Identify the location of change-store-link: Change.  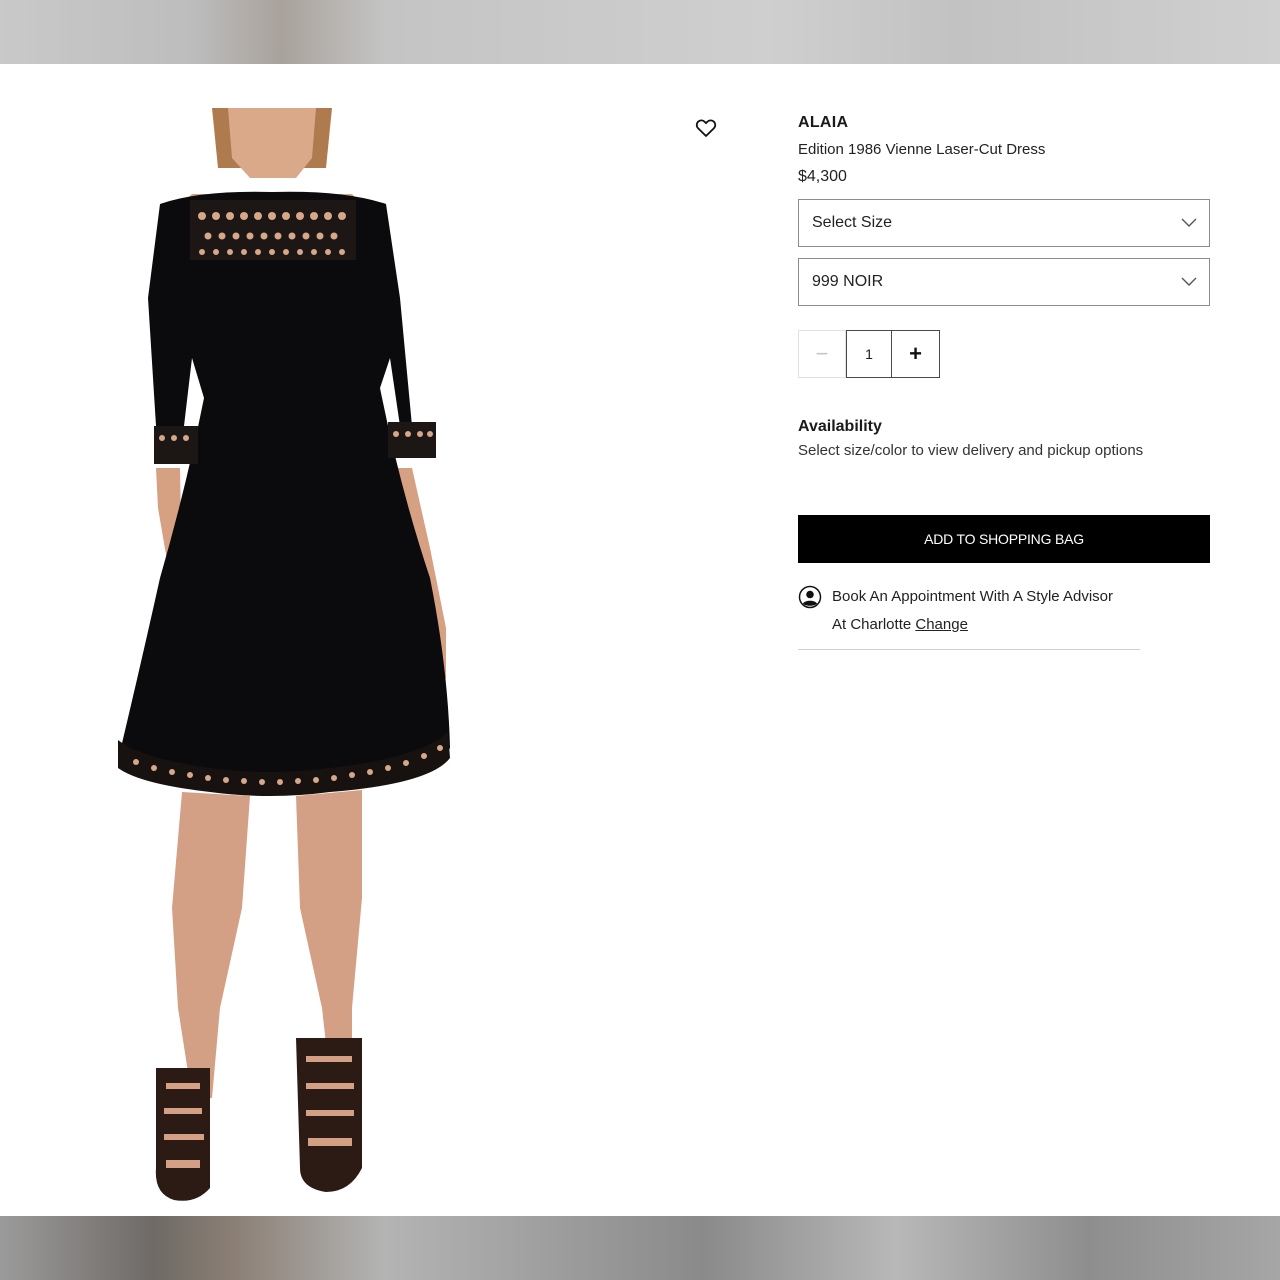
(941, 624).